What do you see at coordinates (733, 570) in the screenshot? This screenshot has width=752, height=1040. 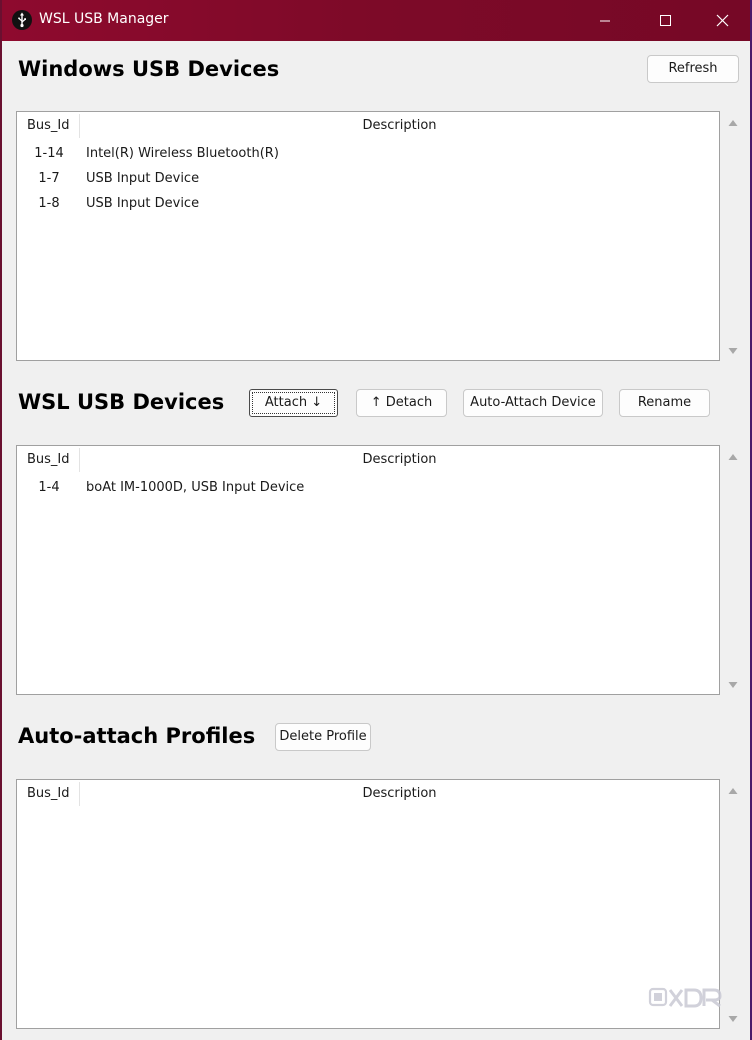 I see `wsl-usb-scrollbar` at bounding box center [733, 570].